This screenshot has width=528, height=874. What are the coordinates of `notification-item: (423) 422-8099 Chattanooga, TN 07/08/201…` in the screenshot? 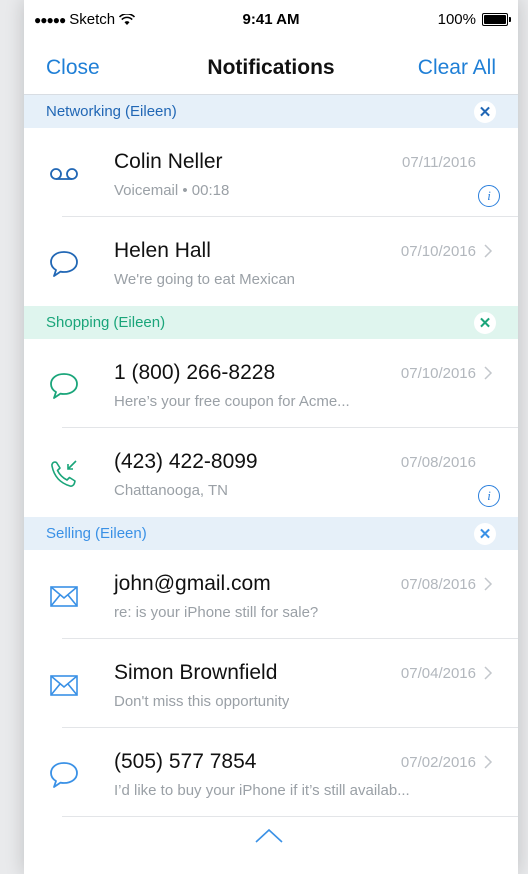 It's located at (271, 472).